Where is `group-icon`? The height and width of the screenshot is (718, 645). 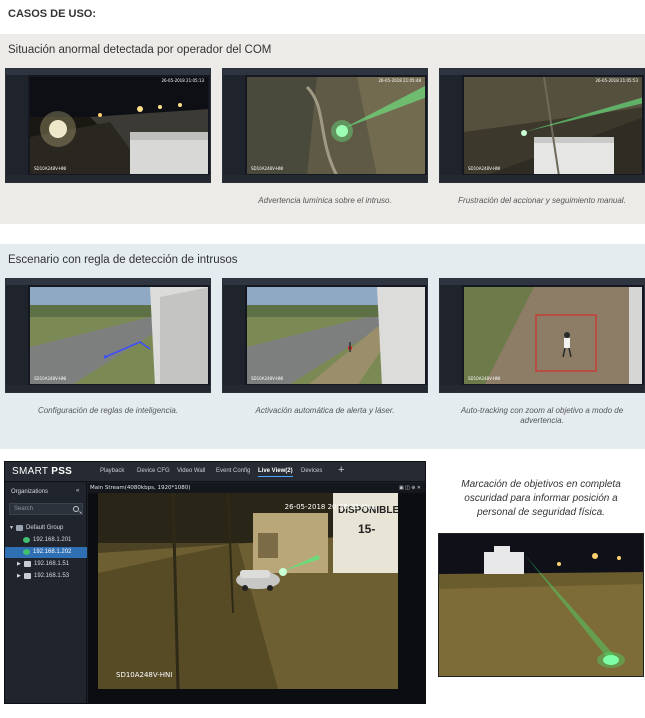
group-icon is located at coordinates (19, 528).